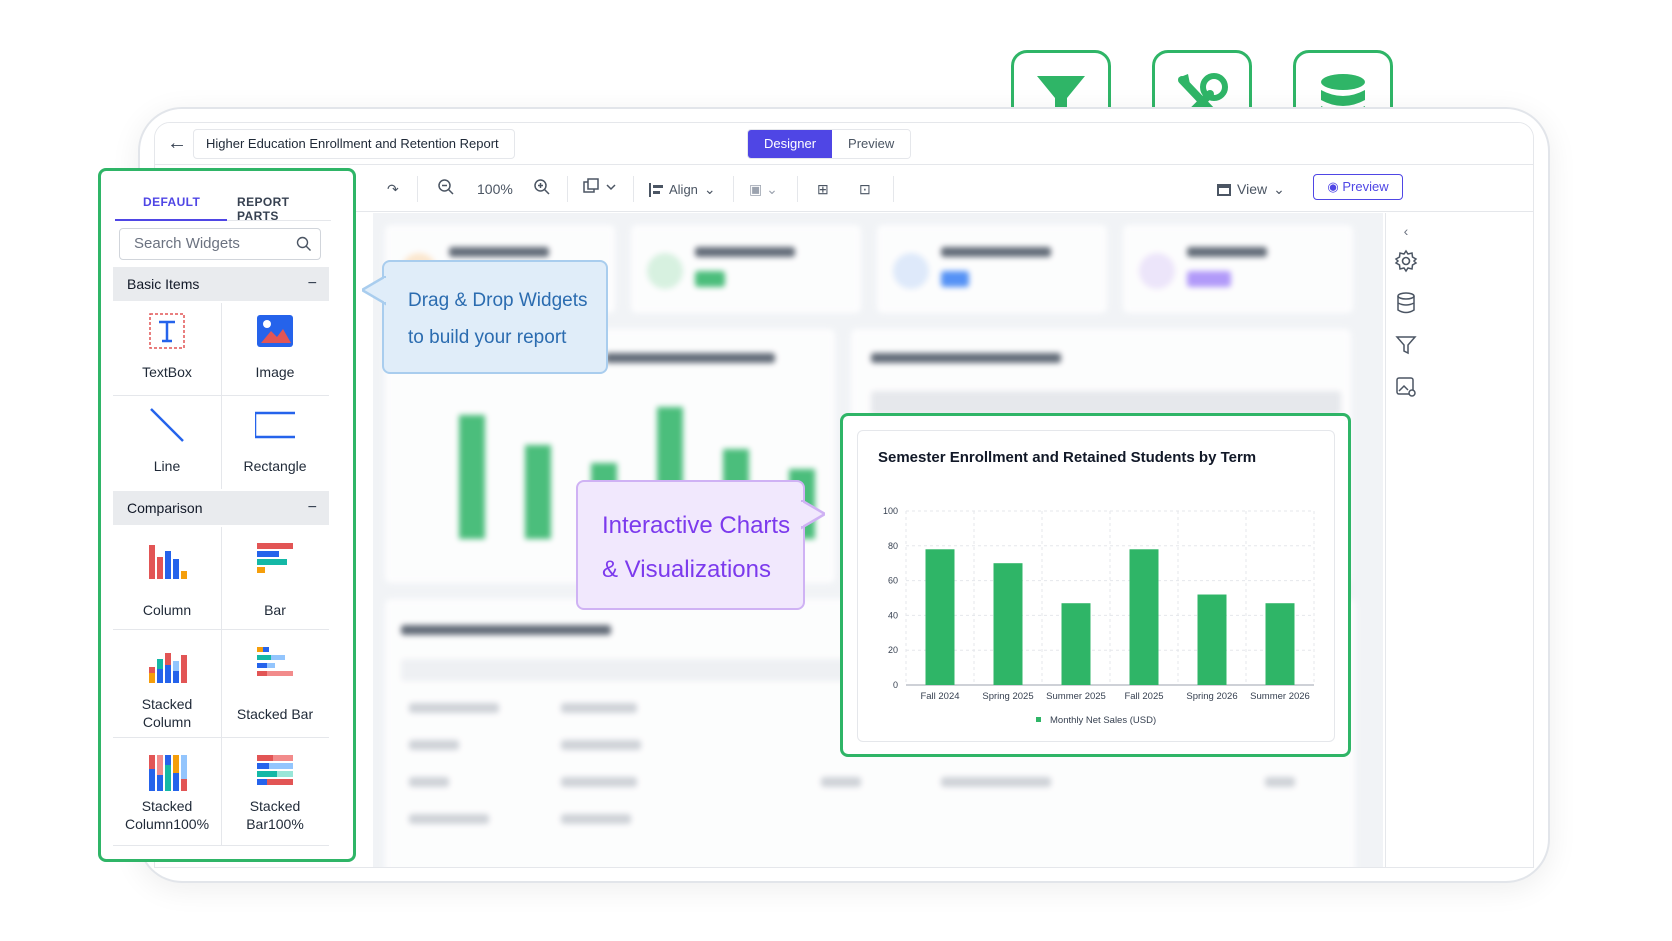  I want to click on section-basic-items: Basic Items −, so click(221, 284).